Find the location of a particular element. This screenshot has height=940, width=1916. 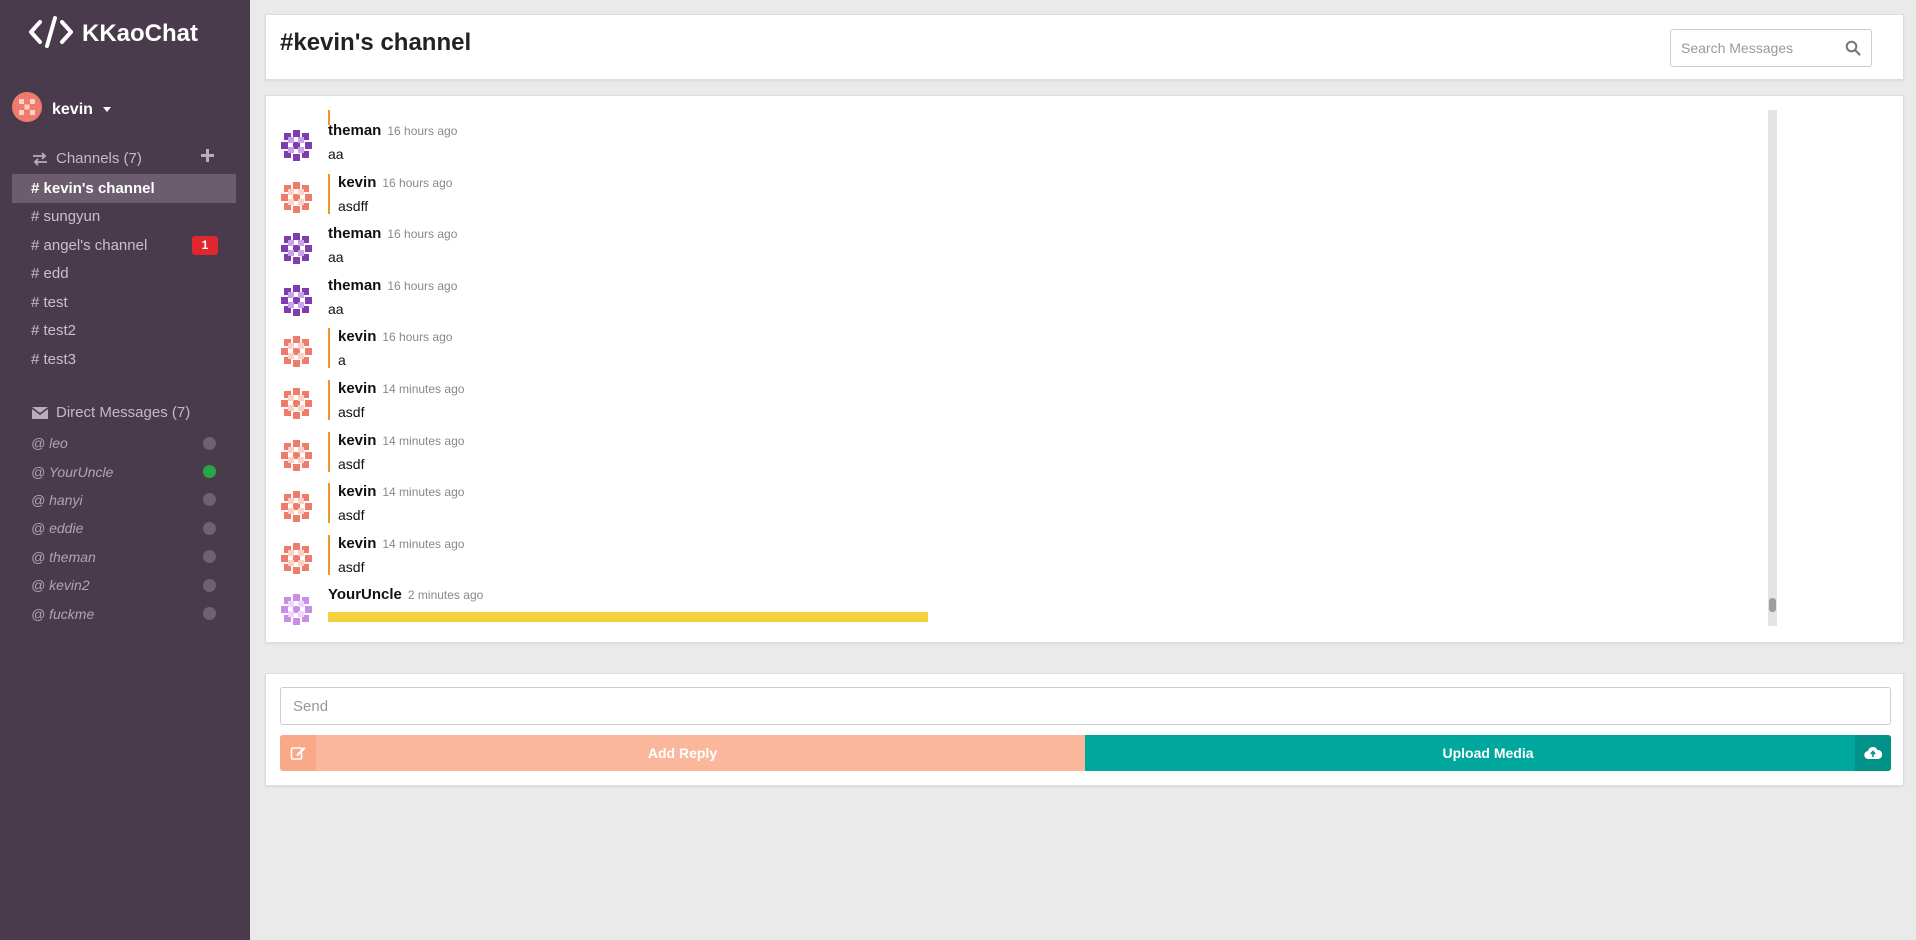

app-logo: KKaoChat is located at coordinates (113, 33).